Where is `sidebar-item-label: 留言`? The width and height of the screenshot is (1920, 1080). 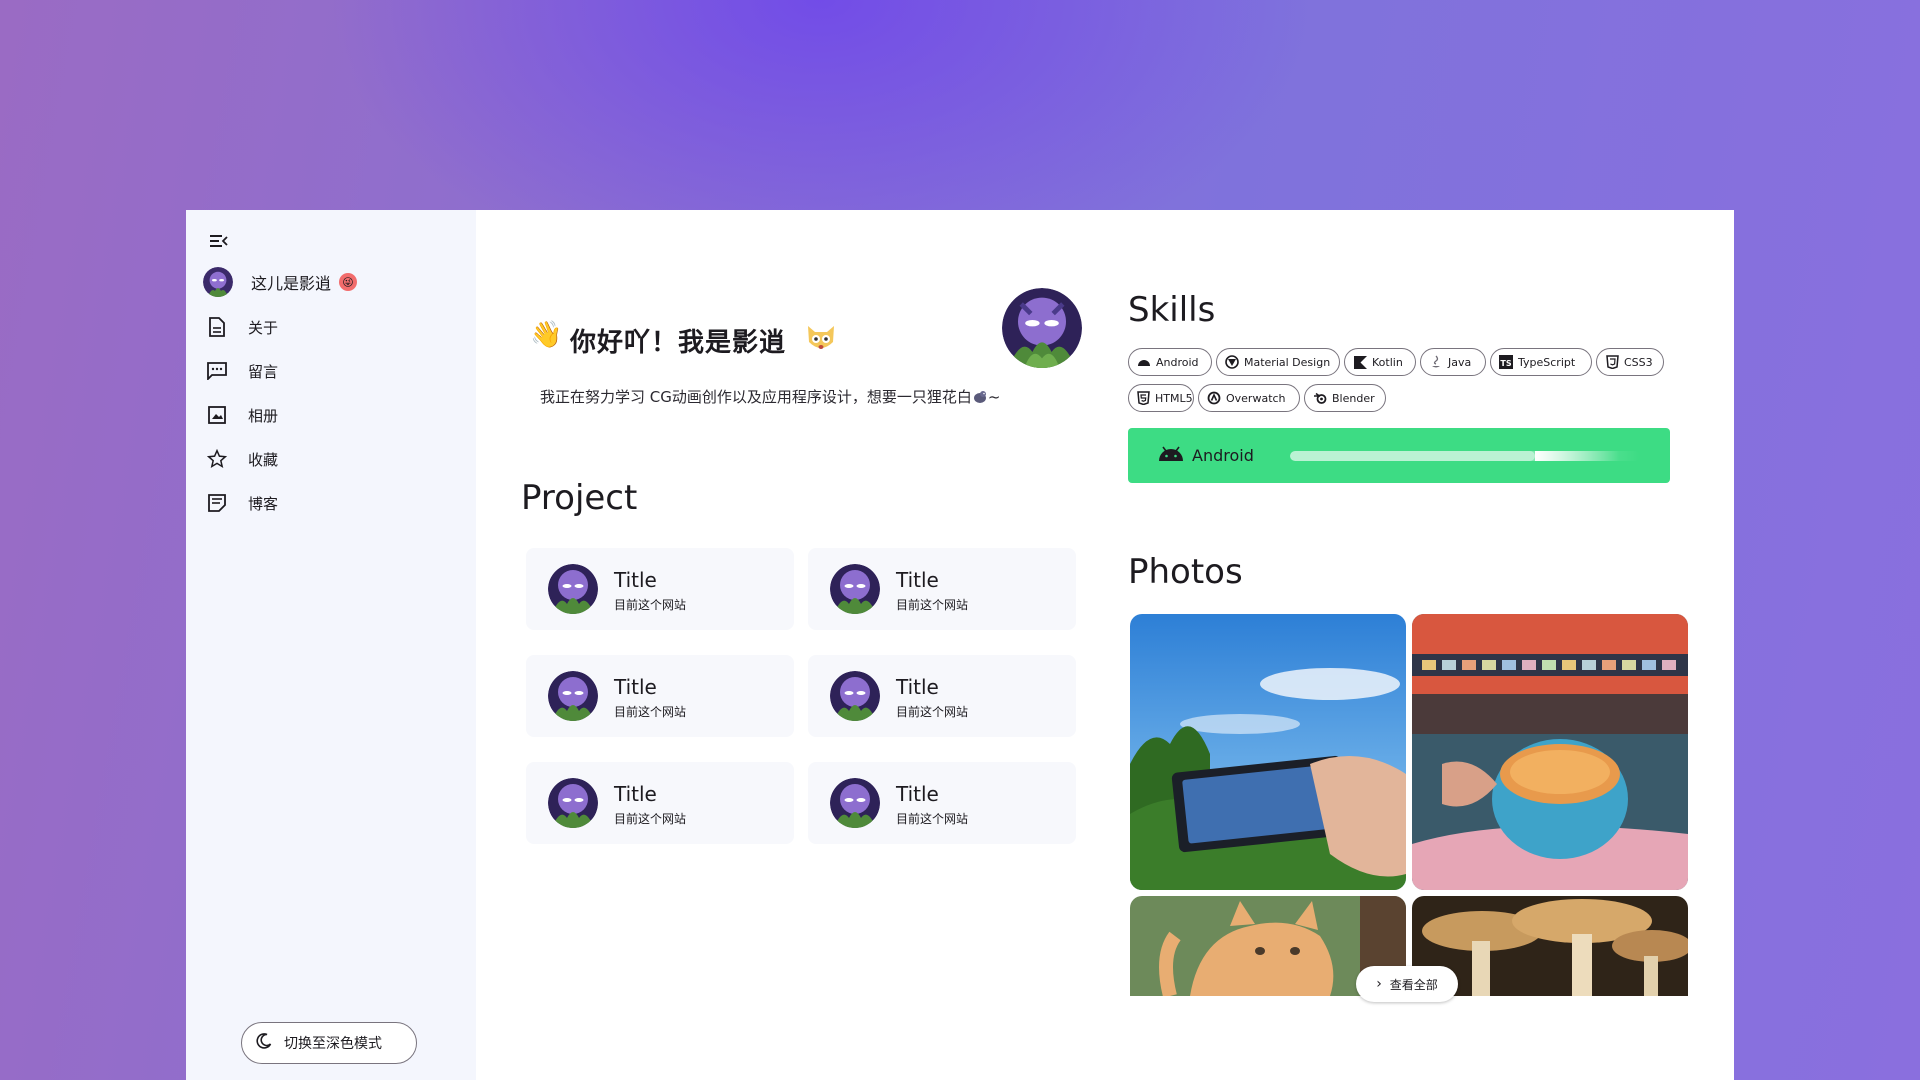 sidebar-item-label: 留言 is located at coordinates (263, 371).